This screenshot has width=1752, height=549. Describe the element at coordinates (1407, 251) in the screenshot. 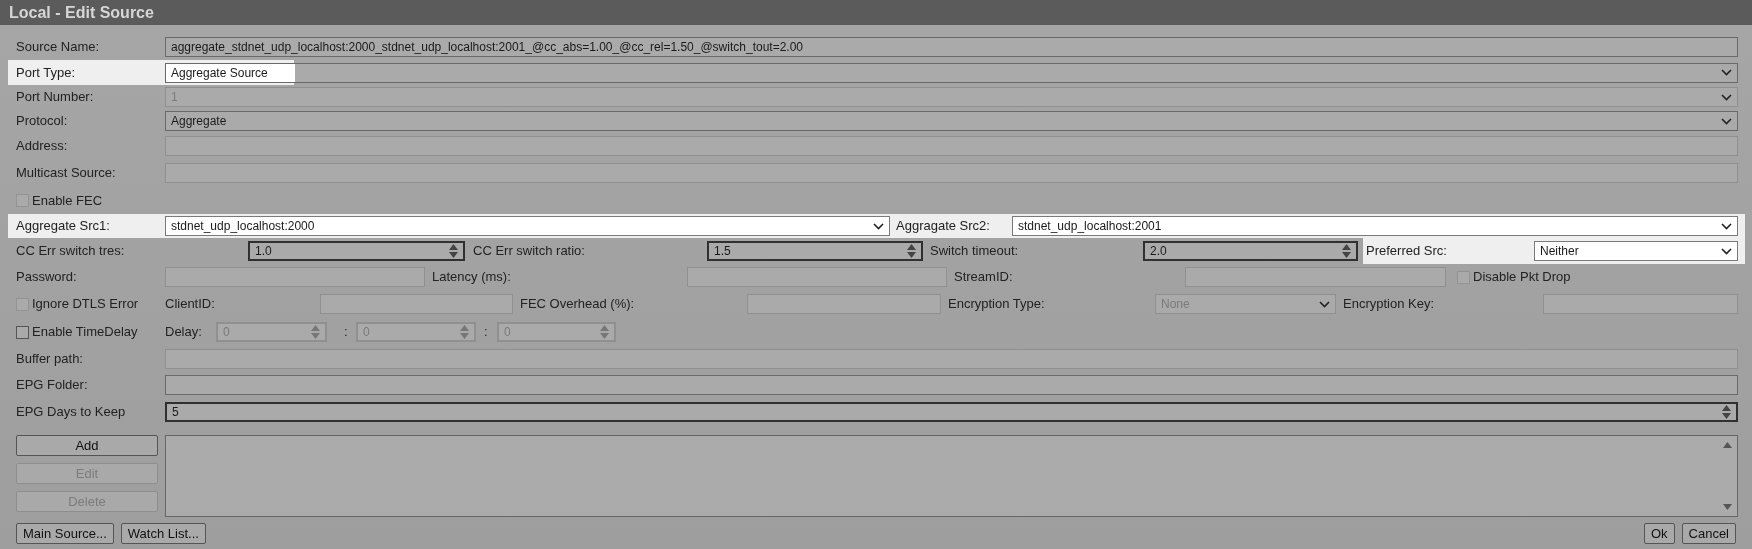

I see `field-label: Preferred Src:` at that location.